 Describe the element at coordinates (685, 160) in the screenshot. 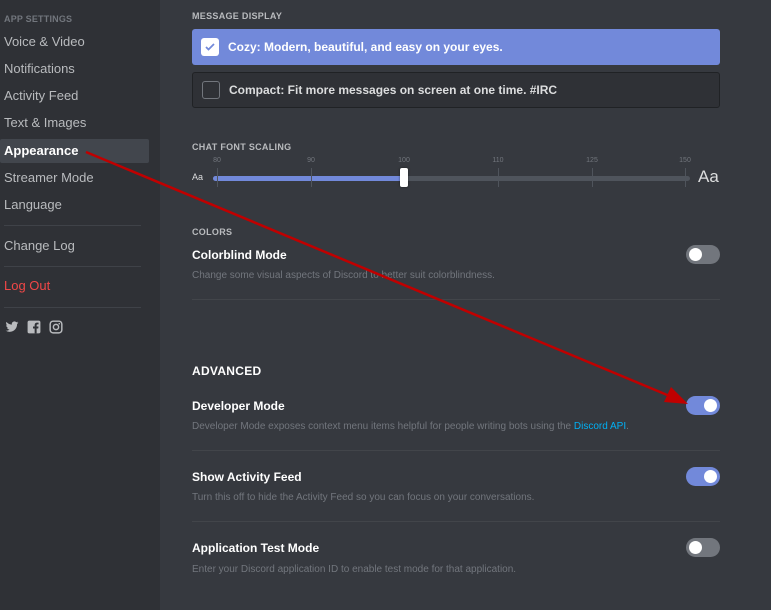

I see `tick-label: 150` at that location.